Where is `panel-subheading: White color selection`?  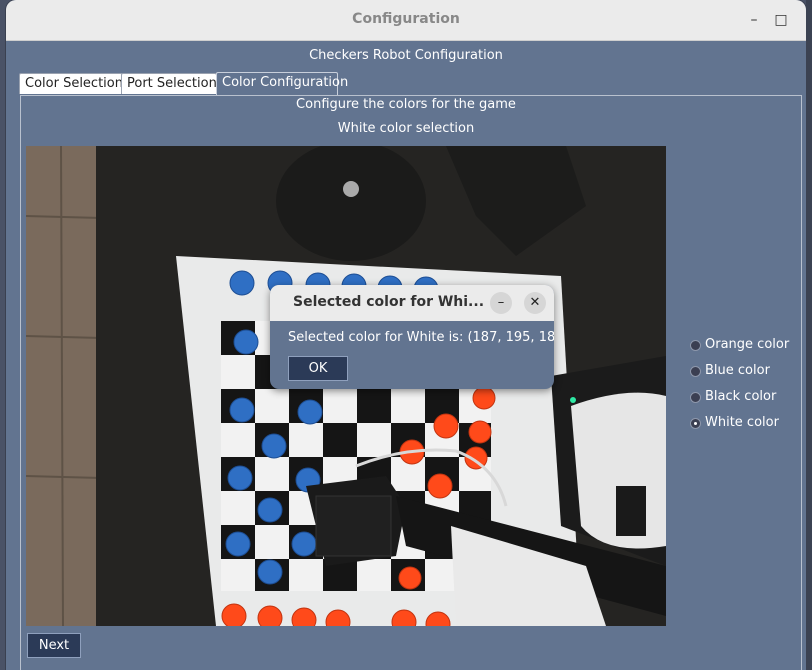 panel-subheading: White color selection is located at coordinates (406, 128).